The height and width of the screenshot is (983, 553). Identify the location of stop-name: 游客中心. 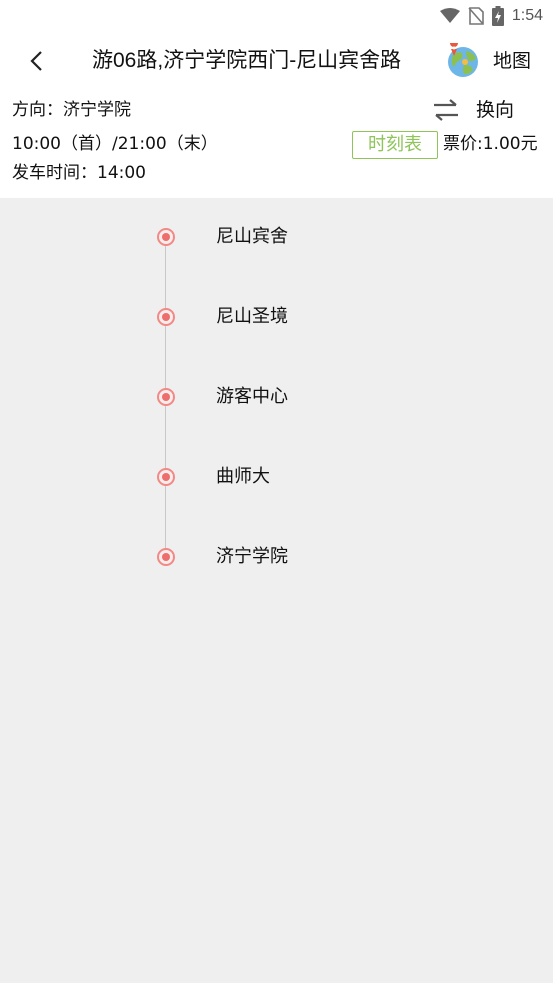
(252, 396).